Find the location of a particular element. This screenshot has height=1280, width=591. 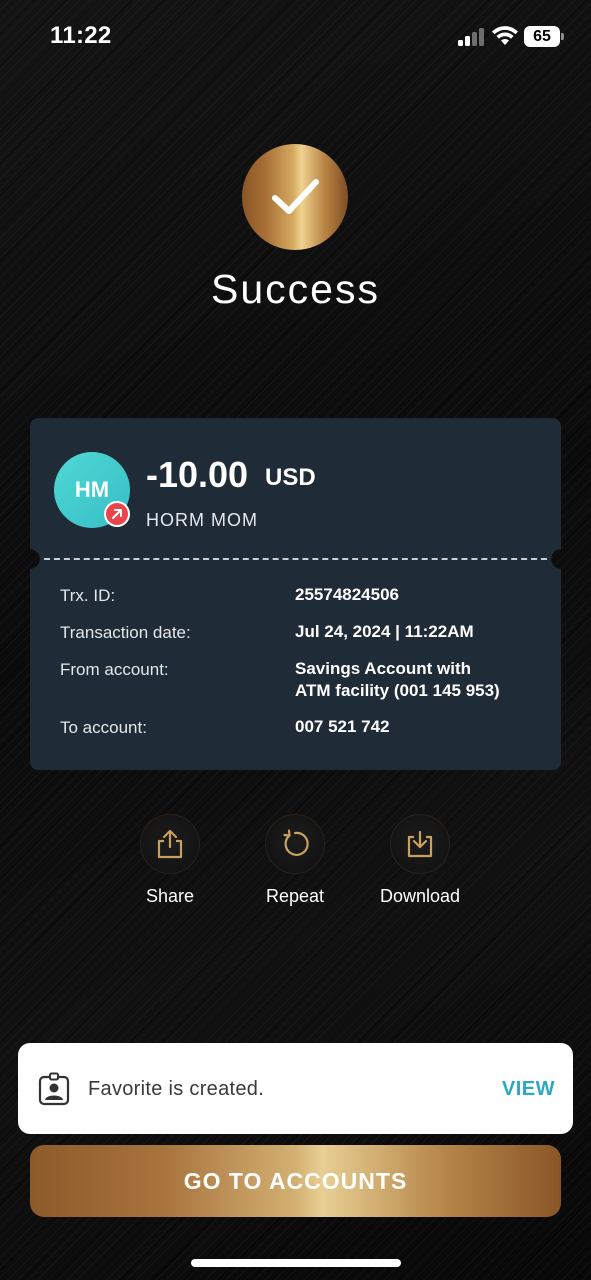

cellular-signal-icon is located at coordinates (472, 37).